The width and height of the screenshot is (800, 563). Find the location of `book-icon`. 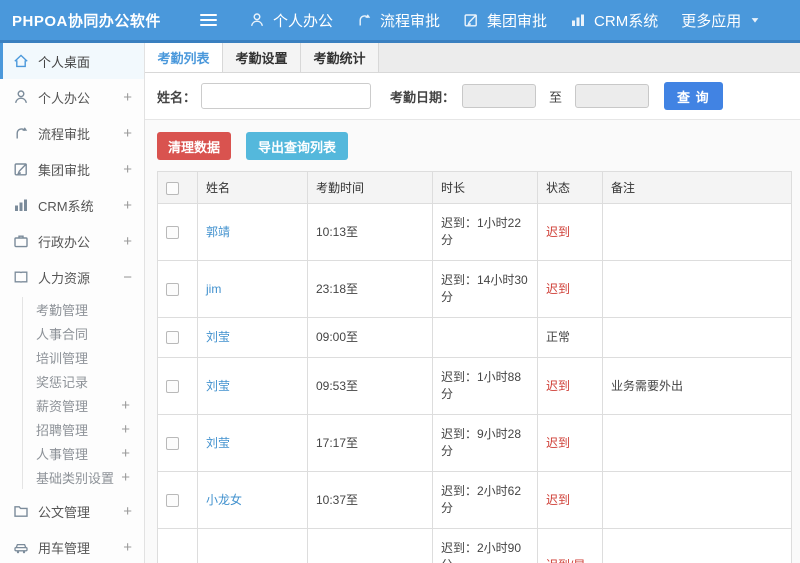

book-icon is located at coordinates (21, 277).